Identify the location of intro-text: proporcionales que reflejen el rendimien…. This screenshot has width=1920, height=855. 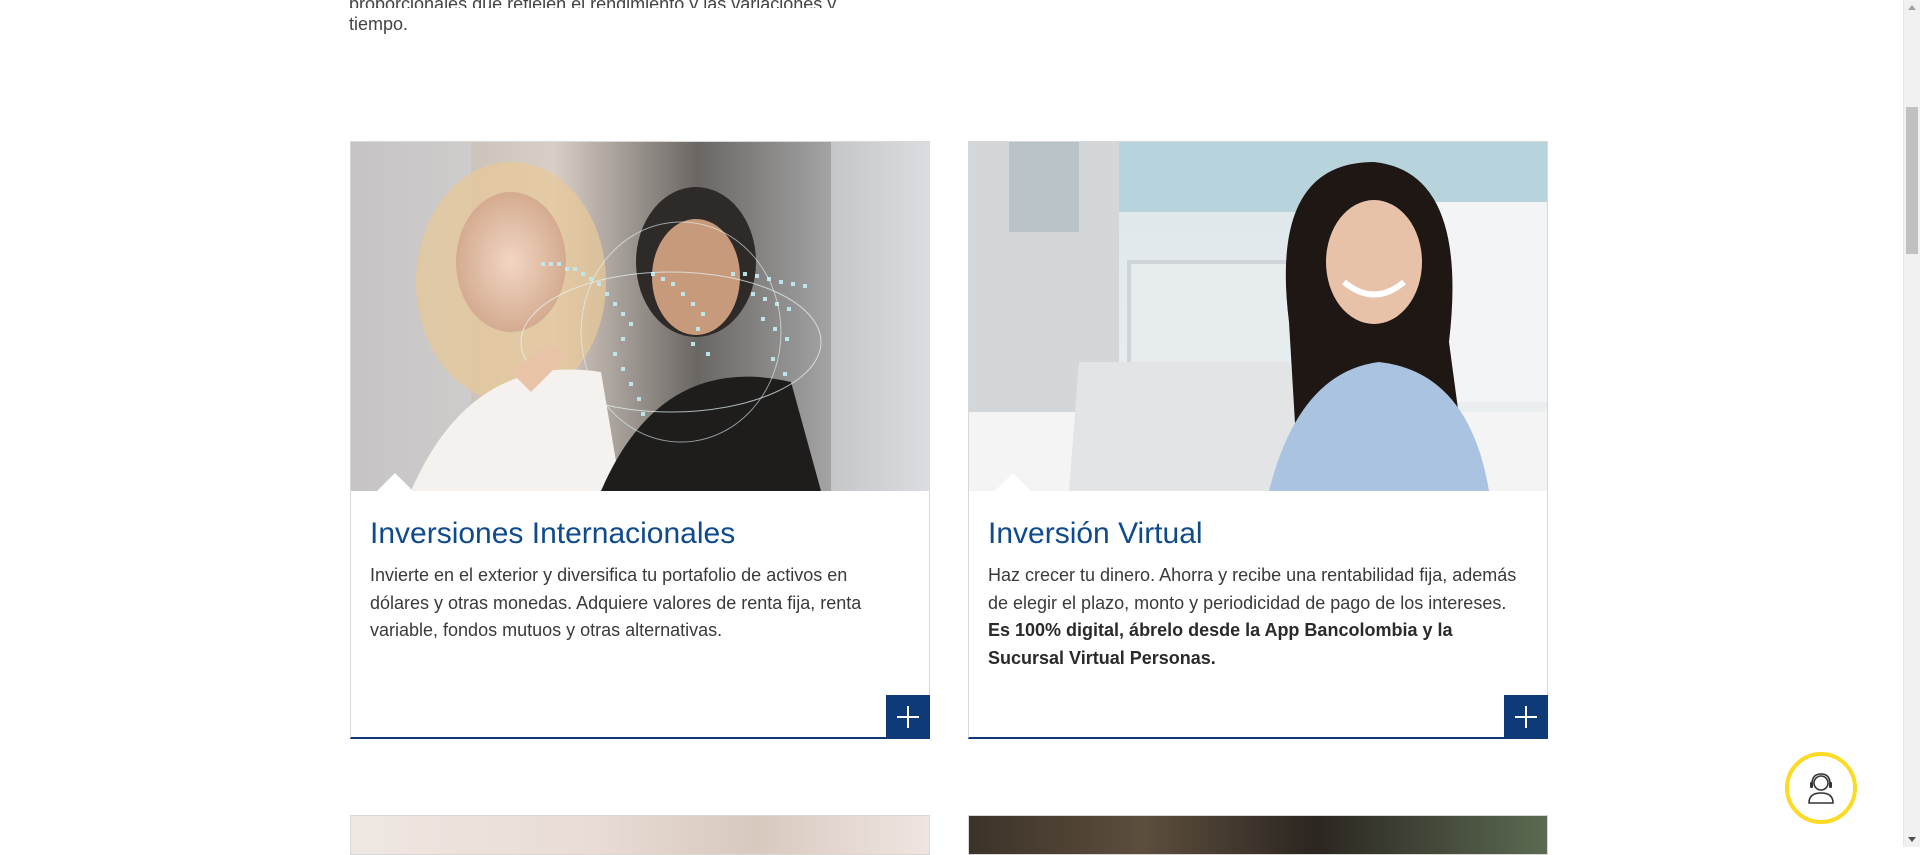
(799, 20).